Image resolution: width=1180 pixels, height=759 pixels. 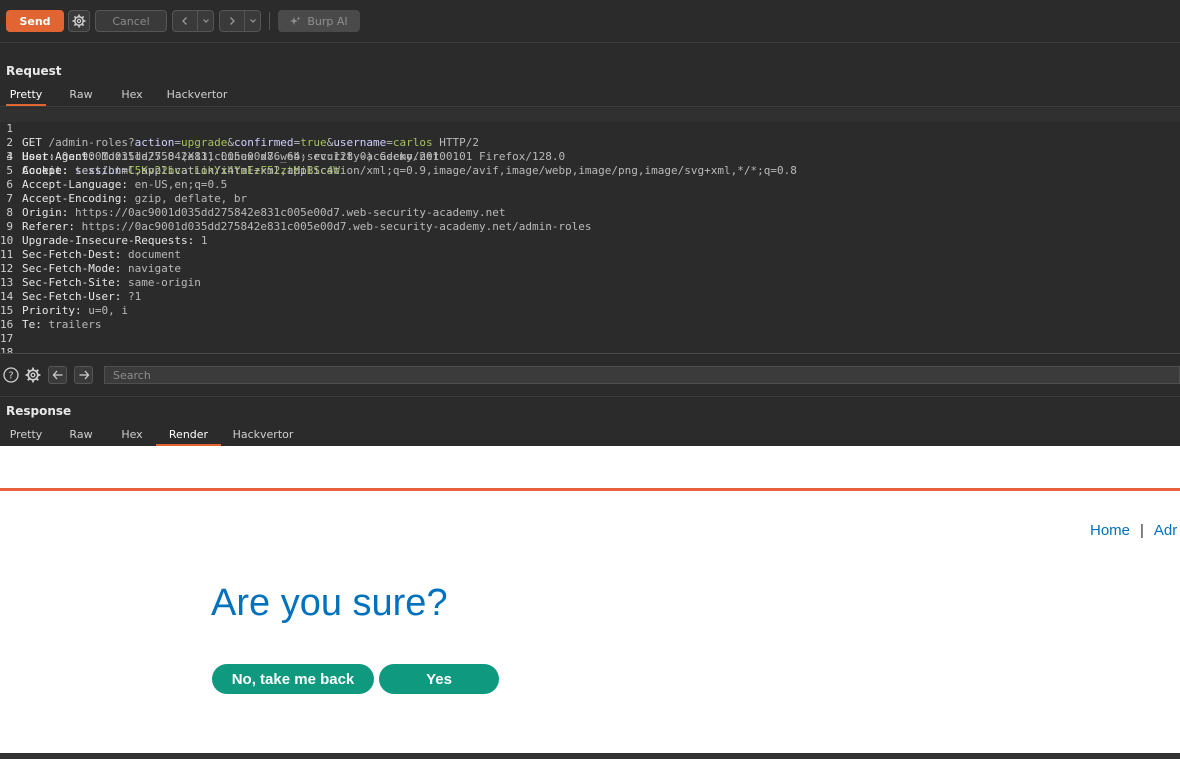 What do you see at coordinates (72, 184) in the screenshot?
I see `header-key: Accept-Language` at bounding box center [72, 184].